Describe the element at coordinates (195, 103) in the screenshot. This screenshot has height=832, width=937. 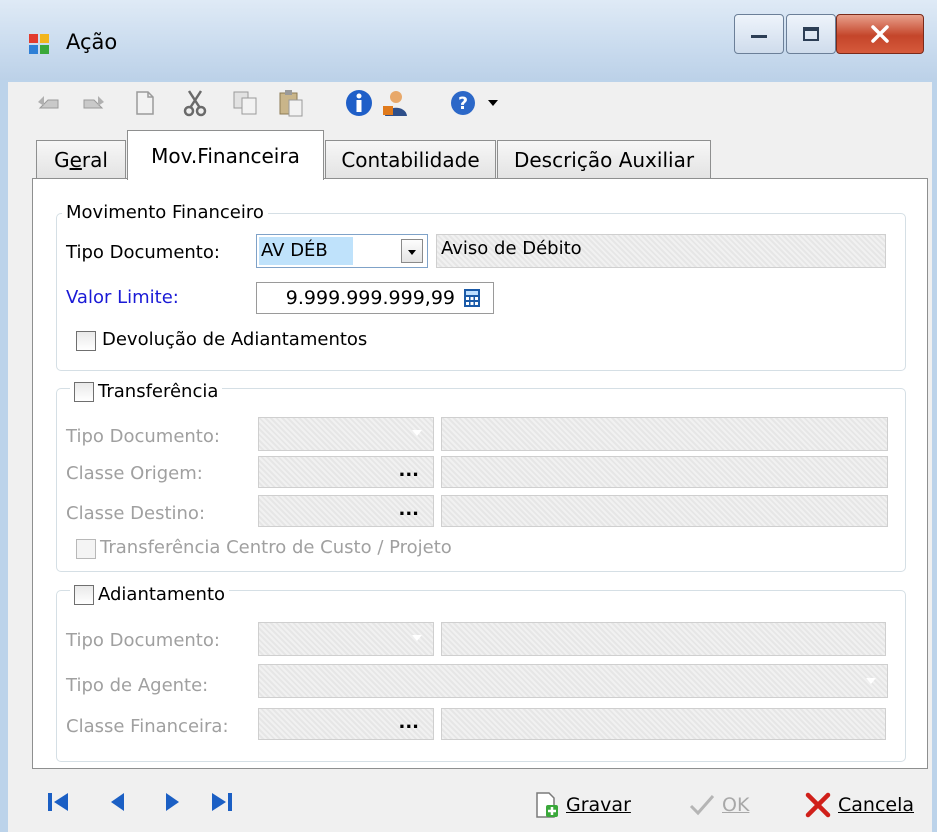
I see `cut-icon` at that location.